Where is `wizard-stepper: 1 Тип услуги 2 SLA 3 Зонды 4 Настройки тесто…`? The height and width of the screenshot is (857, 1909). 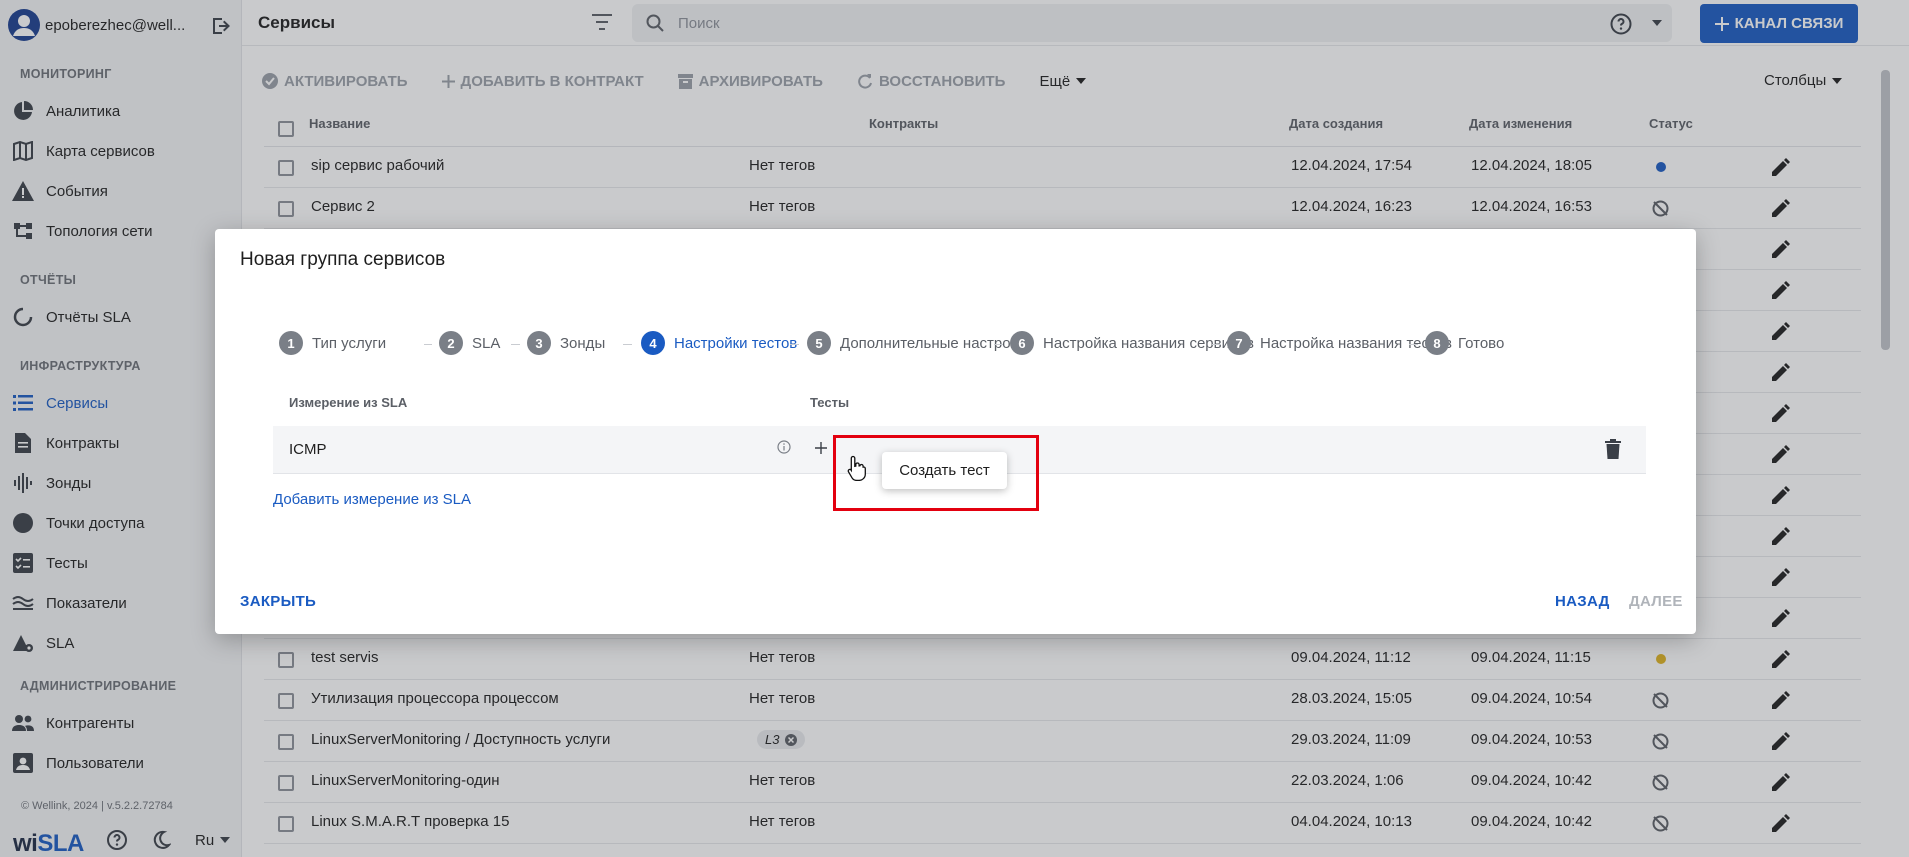
wizard-stepper: 1 Тип услуги 2 SLA 3 Зонды 4 Настройки тесто… is located at coordinates (973, 344).